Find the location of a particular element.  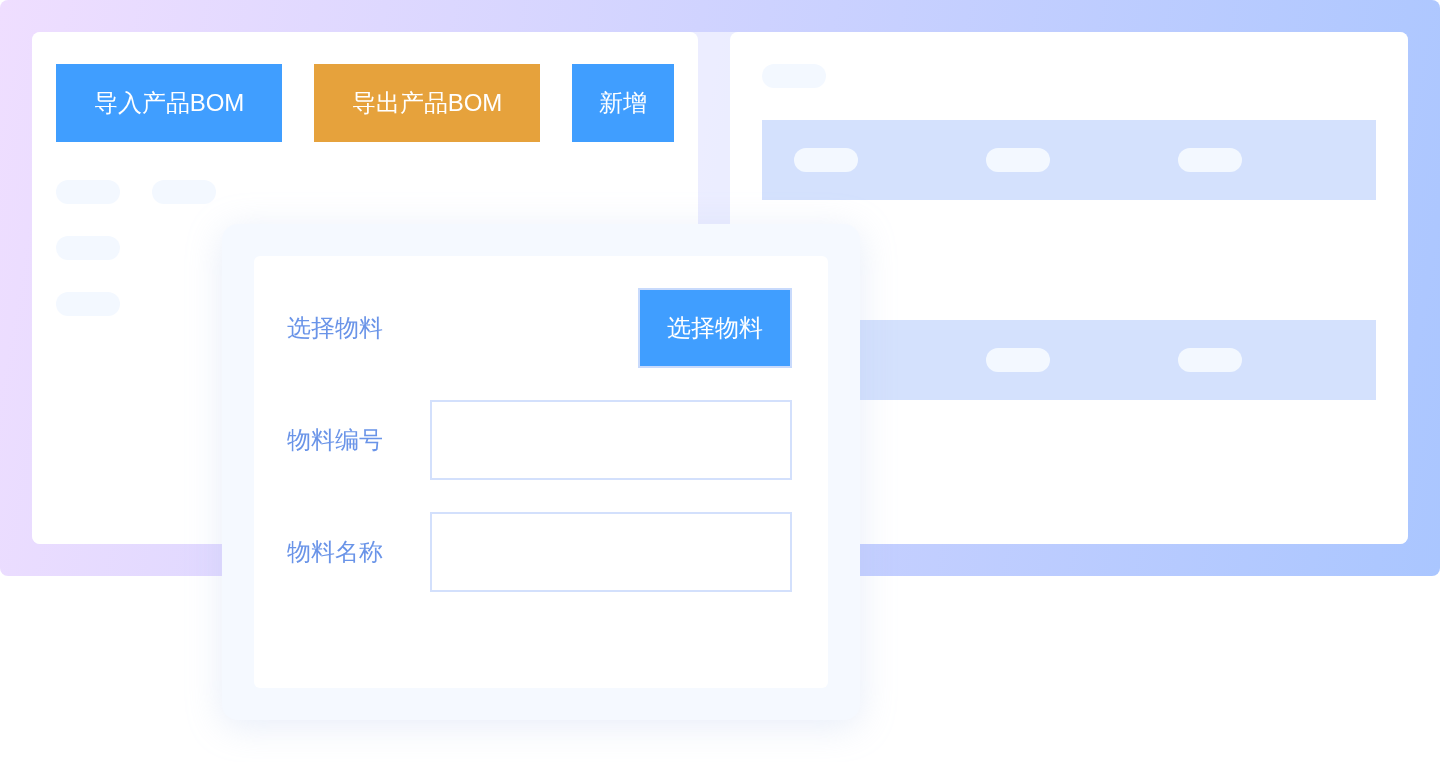

toolbar-button: 导入产品BOM is located at coordinates (169, 103).